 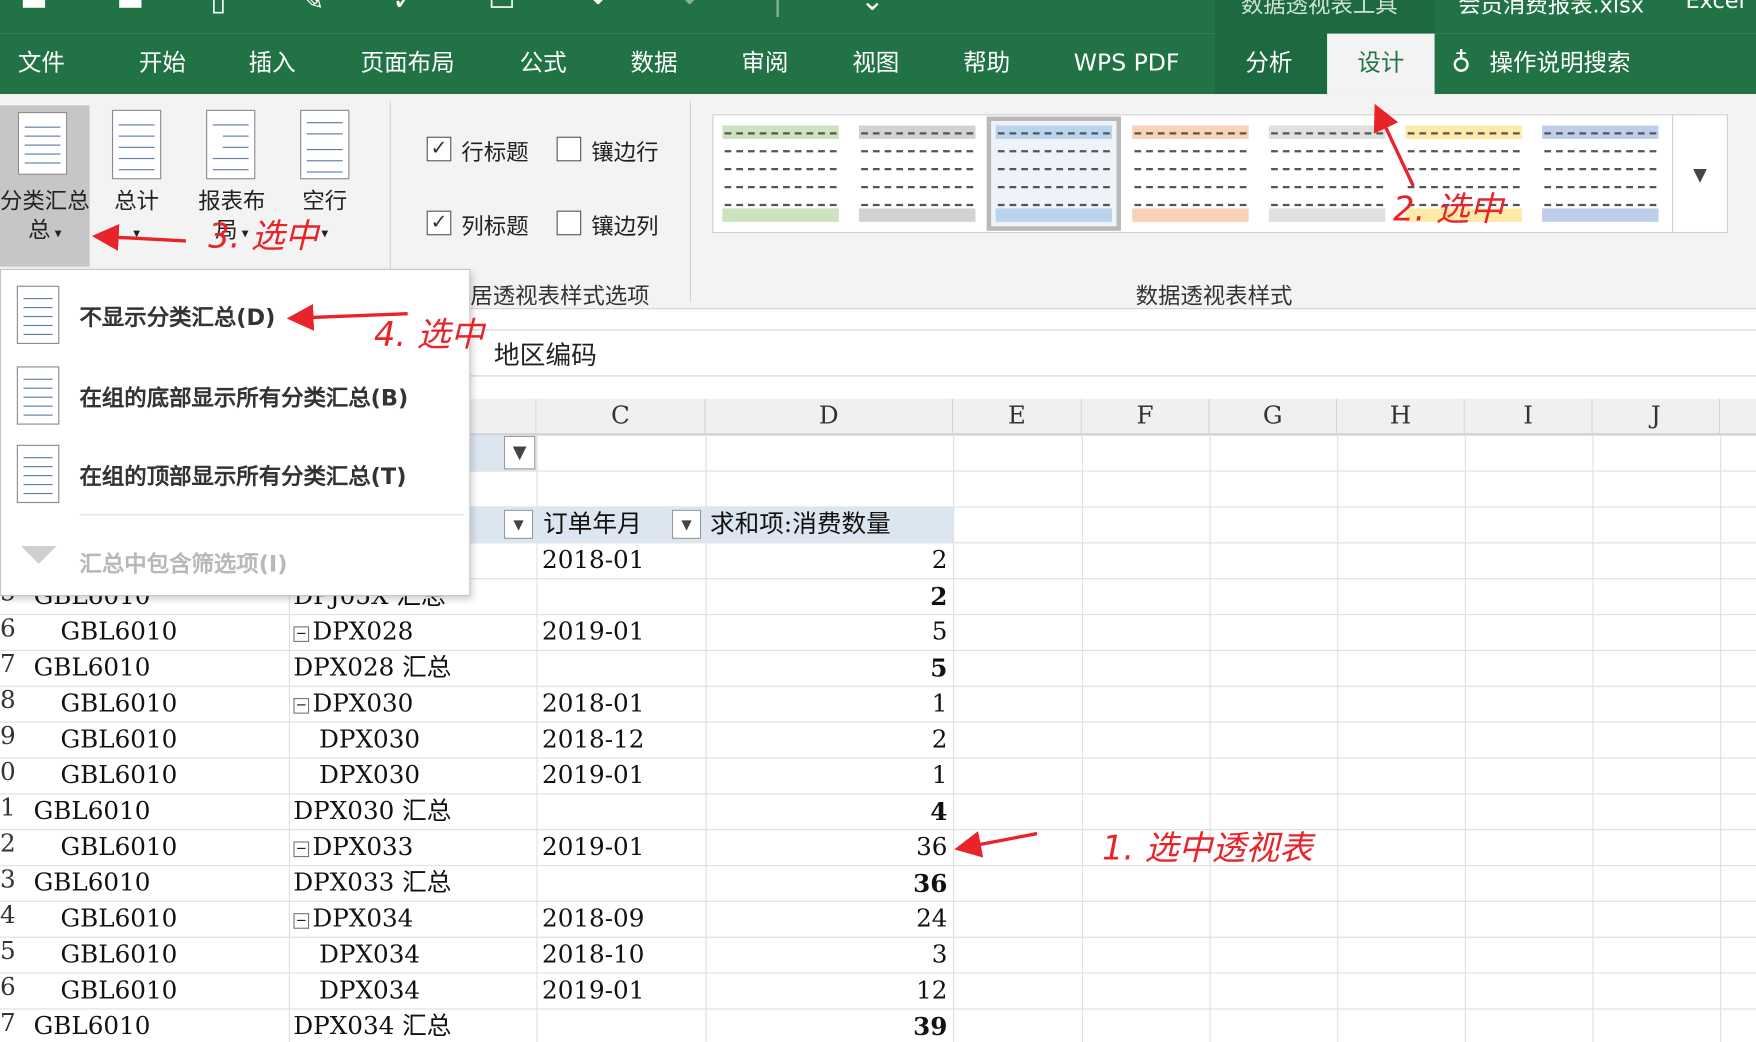 What do you see at coordinates (263, 237) in the screenshot?
I see `annotation-step-3: 3. 选中` at bounding box center [263, 237].